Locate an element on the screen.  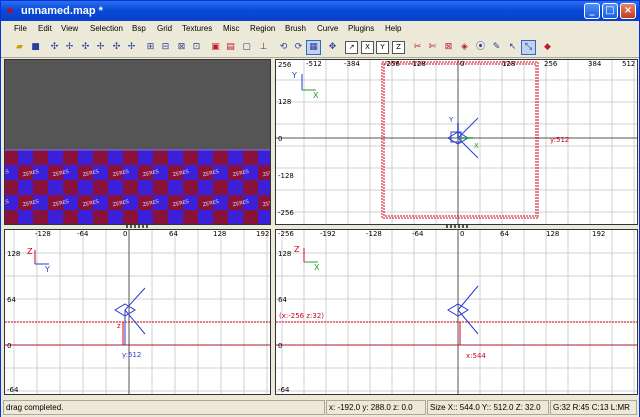
menu-grid: Grid is located at coordinates (164, 29).